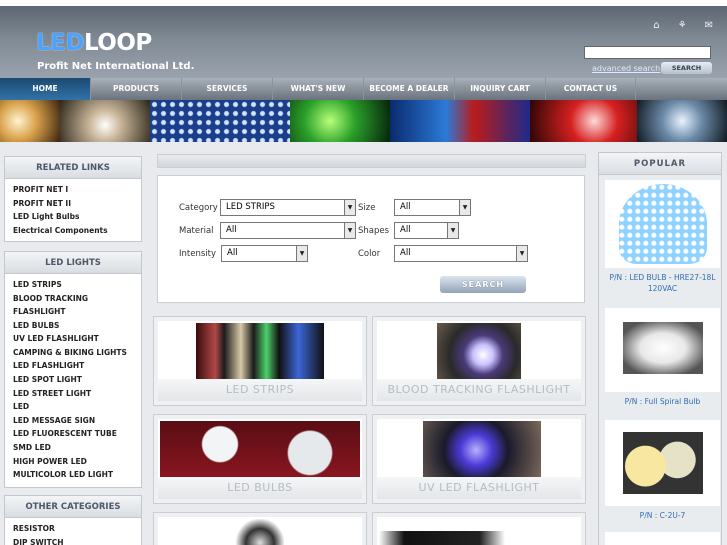 The image size is (727, 545). Describe the element at coordinates (405, 207) in the screenshot. I see `size-value: All` at that location.